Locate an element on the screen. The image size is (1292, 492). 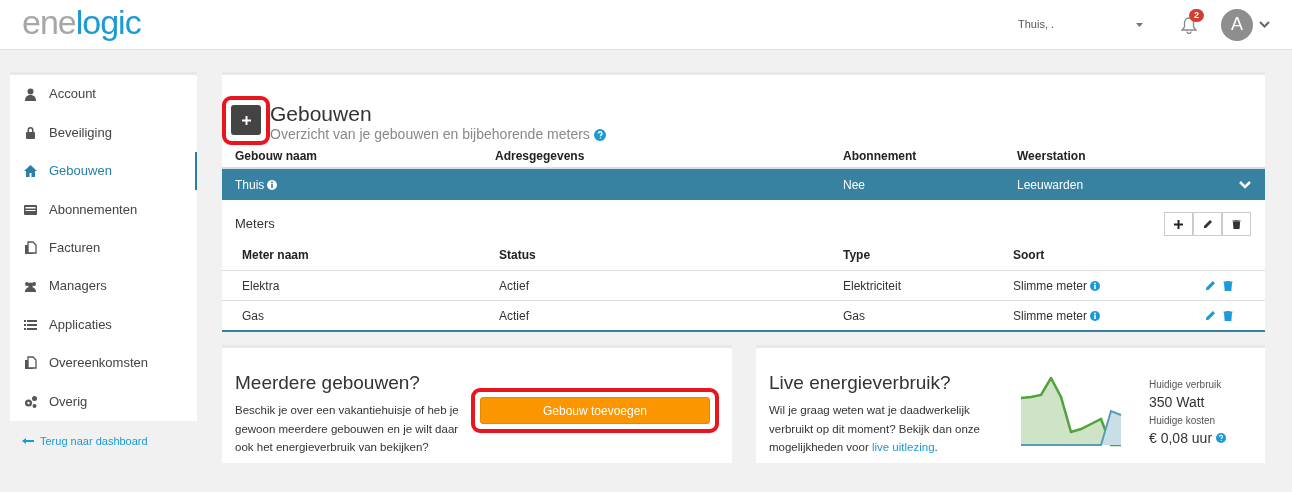
lock-icon is located at coordinates (30, 133).